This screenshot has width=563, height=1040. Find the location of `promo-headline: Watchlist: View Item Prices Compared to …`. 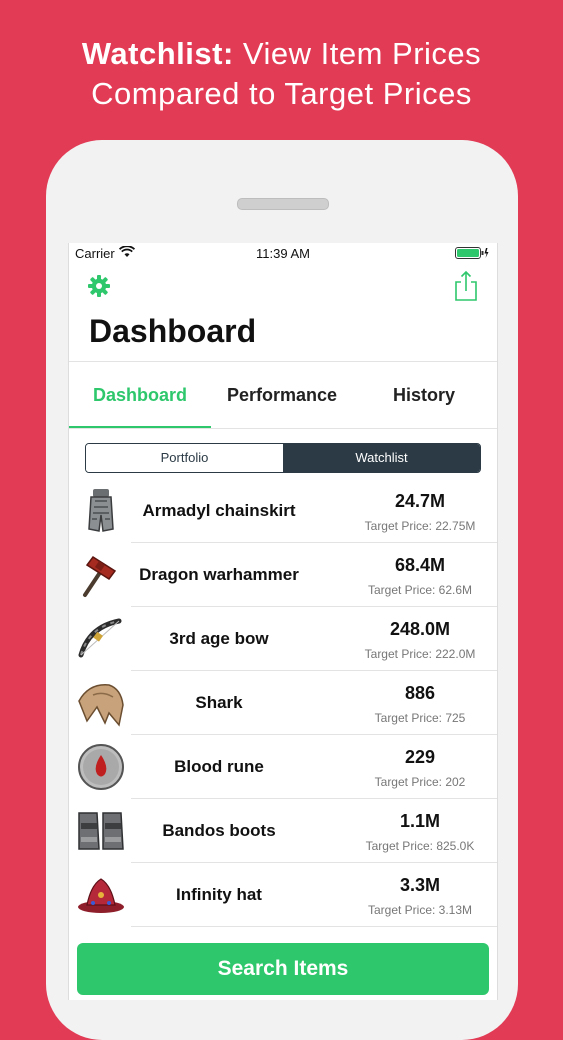

promo-headline: Watchlist: View Item Prices Compared to … is located at coordinates (281, 74).